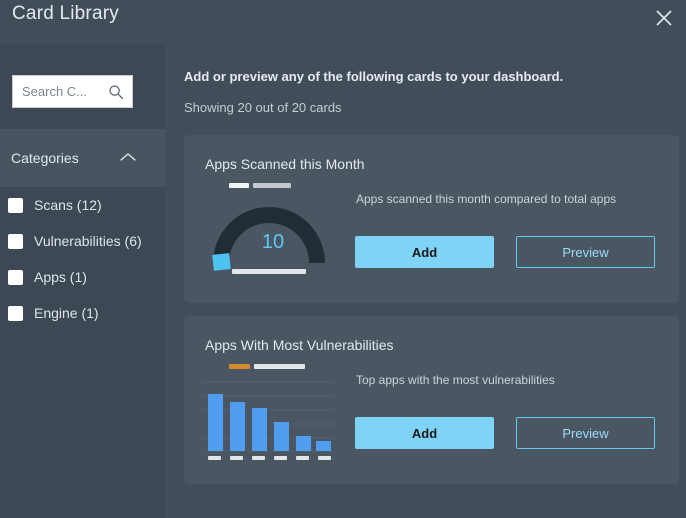 The height and width of the screenshot is (518, 686). I want to click on checkbox-apps, so click(15, 277).